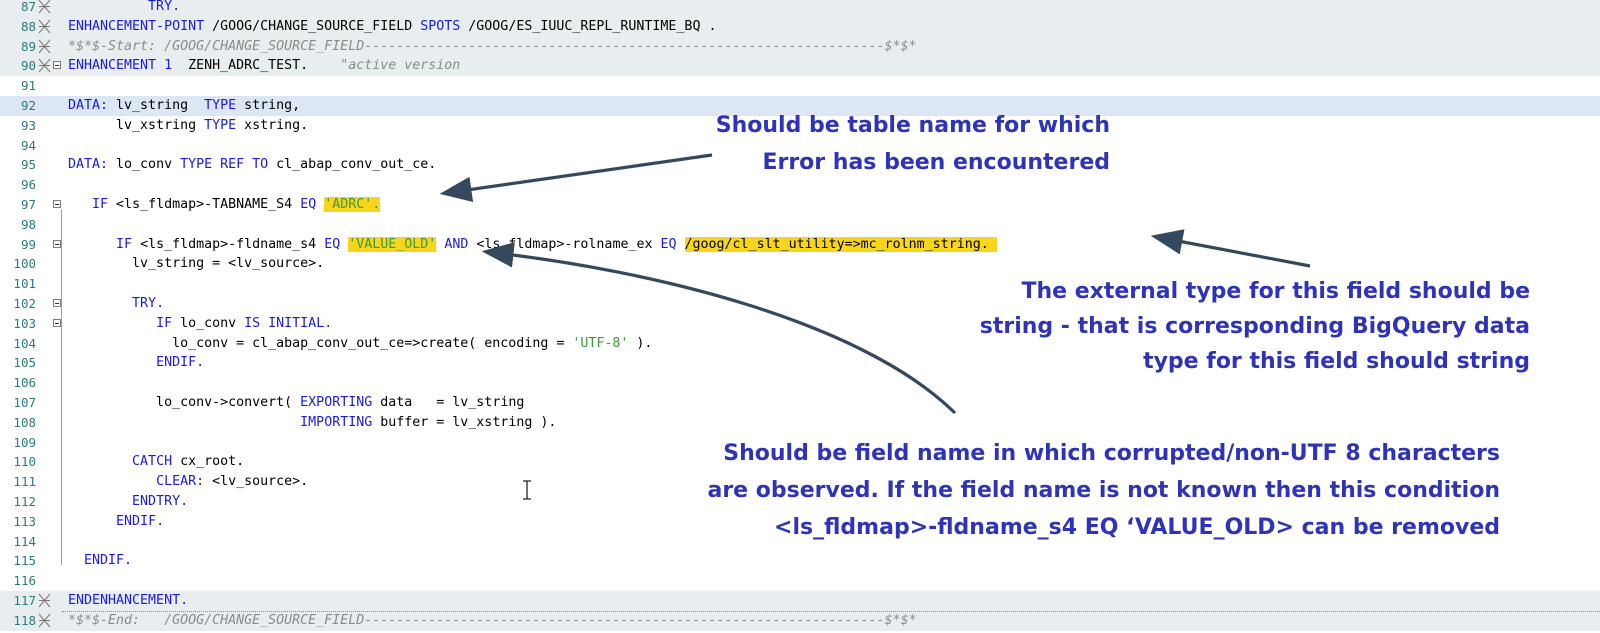 This screenshot has width=1600, height=633. What do you see at coordinates (576, 178) in the screenshot?
I see `arrow-to-tabname` at bounding box center [576, 178].